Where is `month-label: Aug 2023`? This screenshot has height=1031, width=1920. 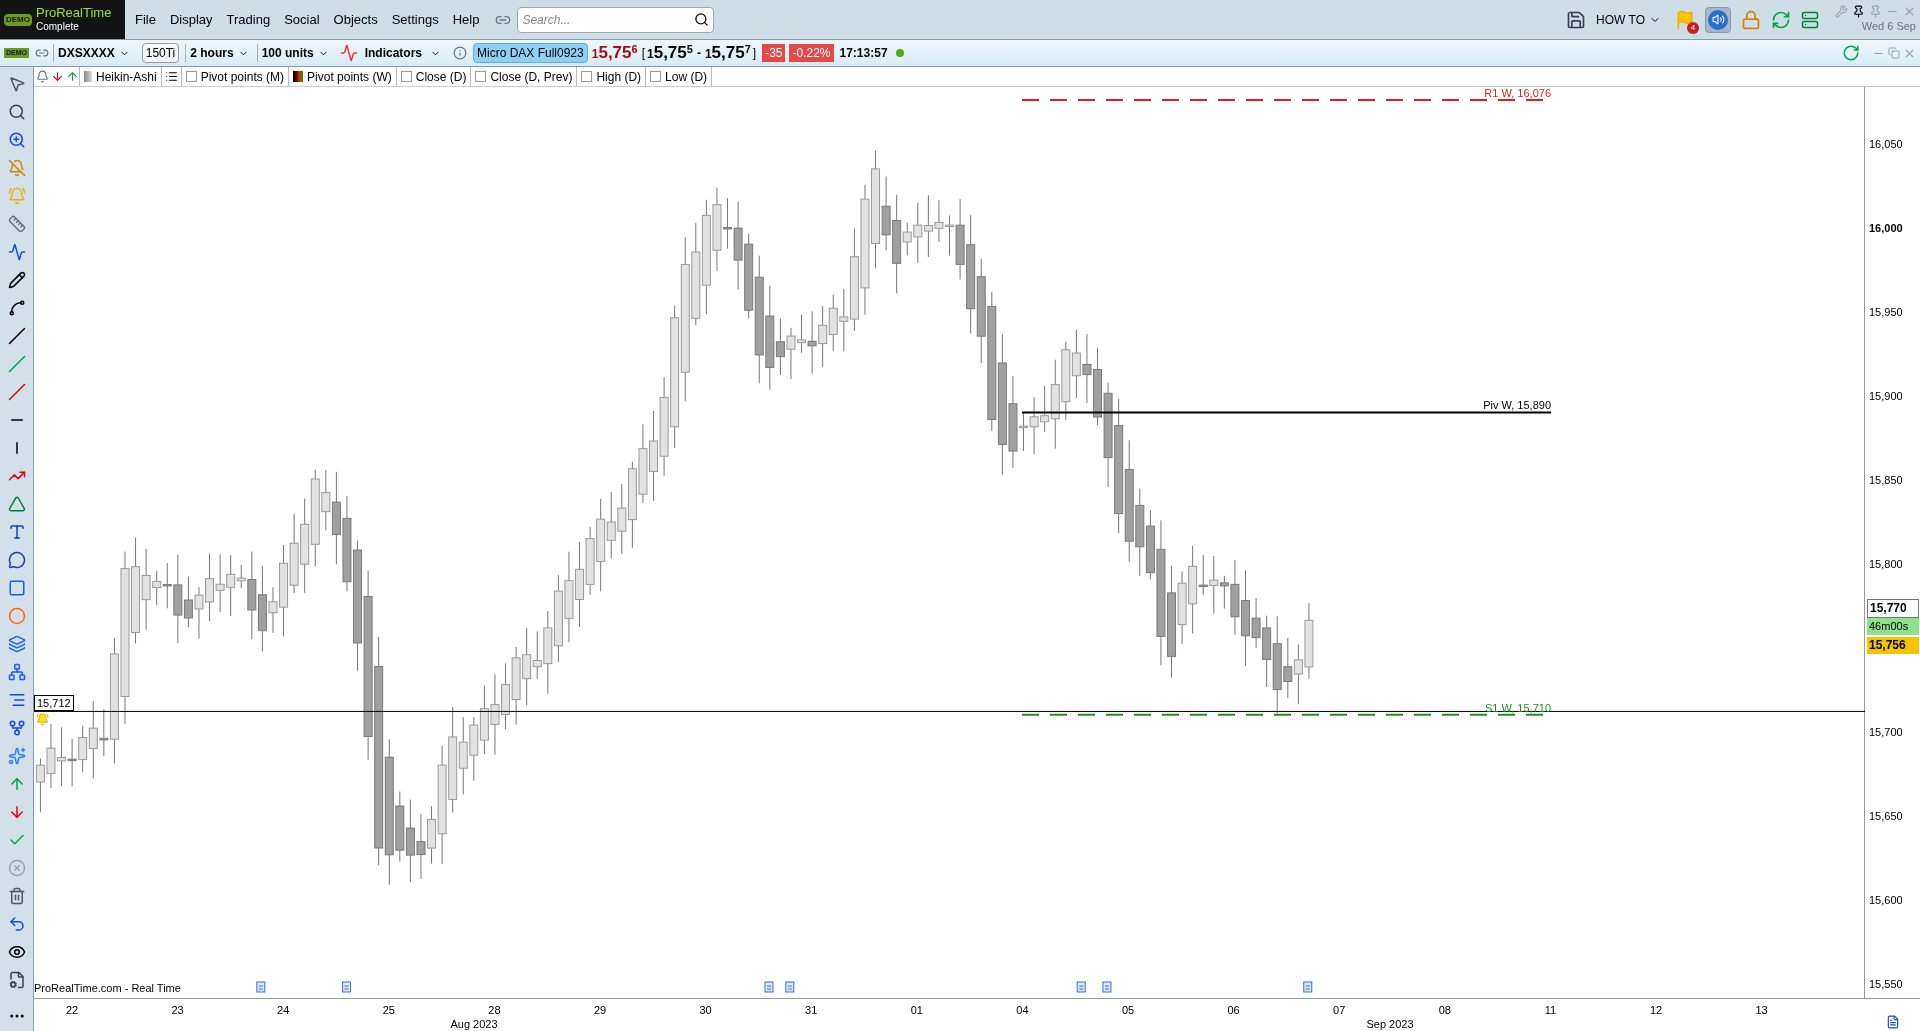
month-label: Aug 2023 is located at coordinates (474, 1024).